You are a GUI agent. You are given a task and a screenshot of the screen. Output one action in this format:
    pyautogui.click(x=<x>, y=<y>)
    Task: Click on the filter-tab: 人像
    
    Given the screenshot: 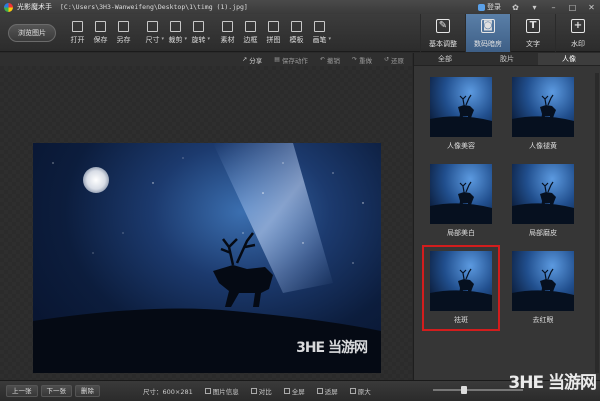 What is the action you would take?
    pyautogui.click(x=569, y=59)
    